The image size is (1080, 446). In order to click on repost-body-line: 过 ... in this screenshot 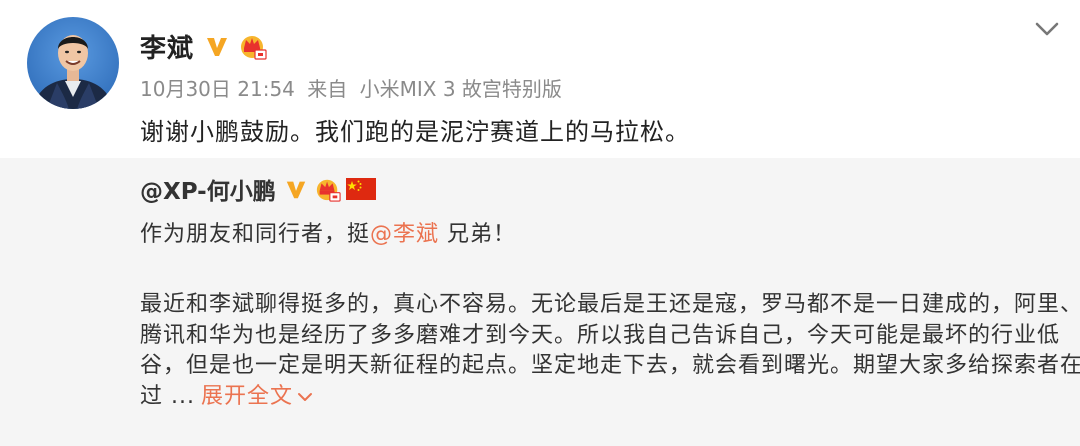, I will do `click(167, 396)`.